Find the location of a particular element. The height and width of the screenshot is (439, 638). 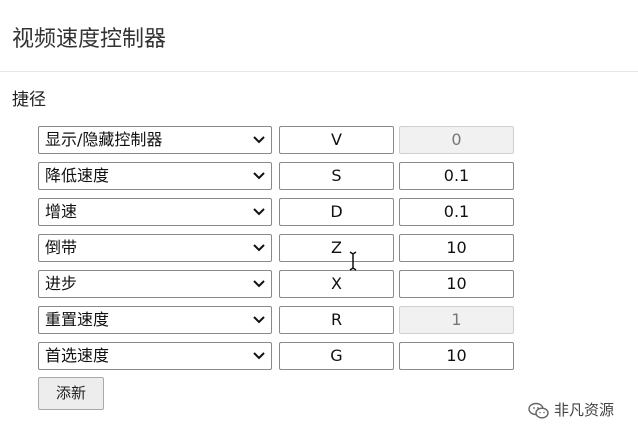

shortcut-row: 增速 D 0.1 is located at coordinates (278, 212).